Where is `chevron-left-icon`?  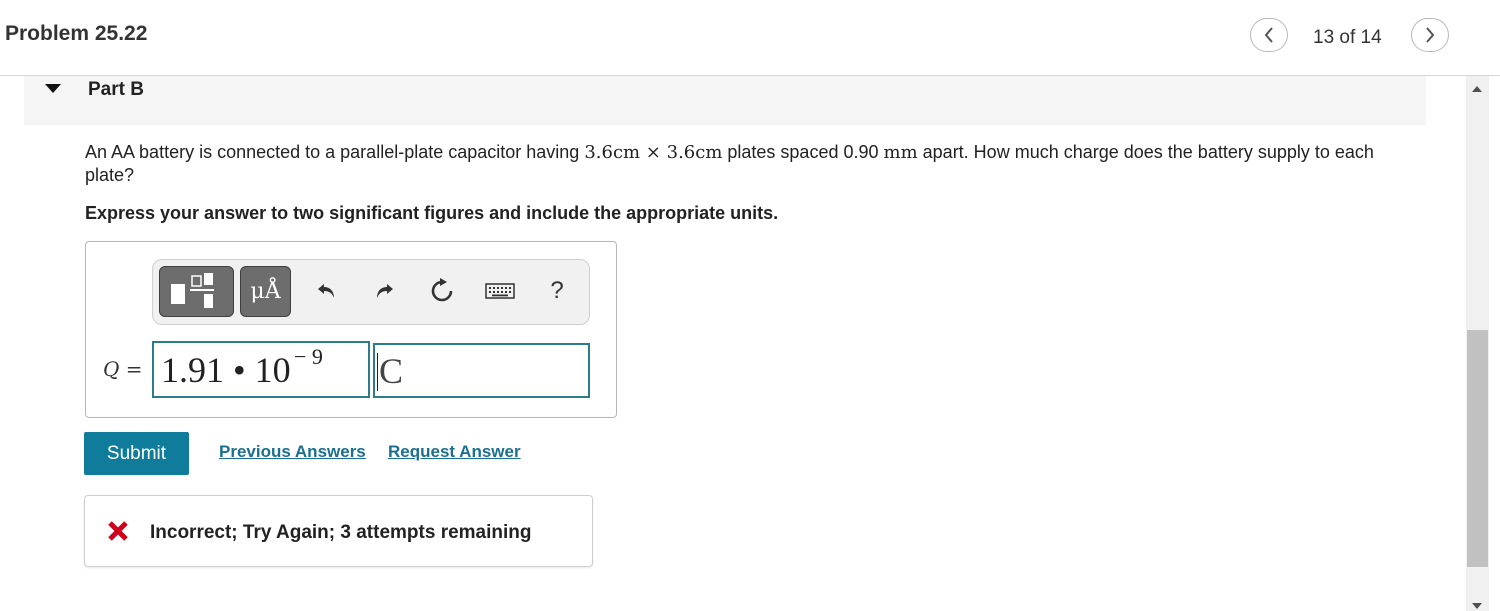 chevron-left-icon is located at coordinates (1268, 35).